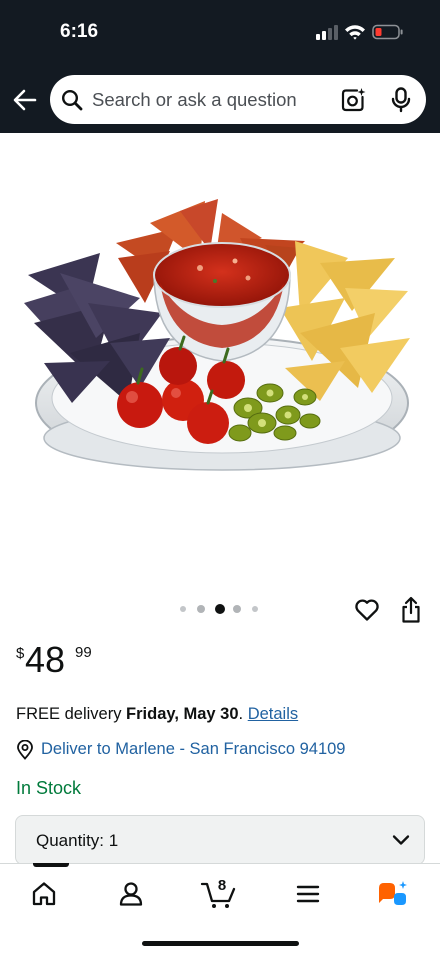  Describe the element at coordinates (210, 100) in the screenshot. I see `search-input` at that location.